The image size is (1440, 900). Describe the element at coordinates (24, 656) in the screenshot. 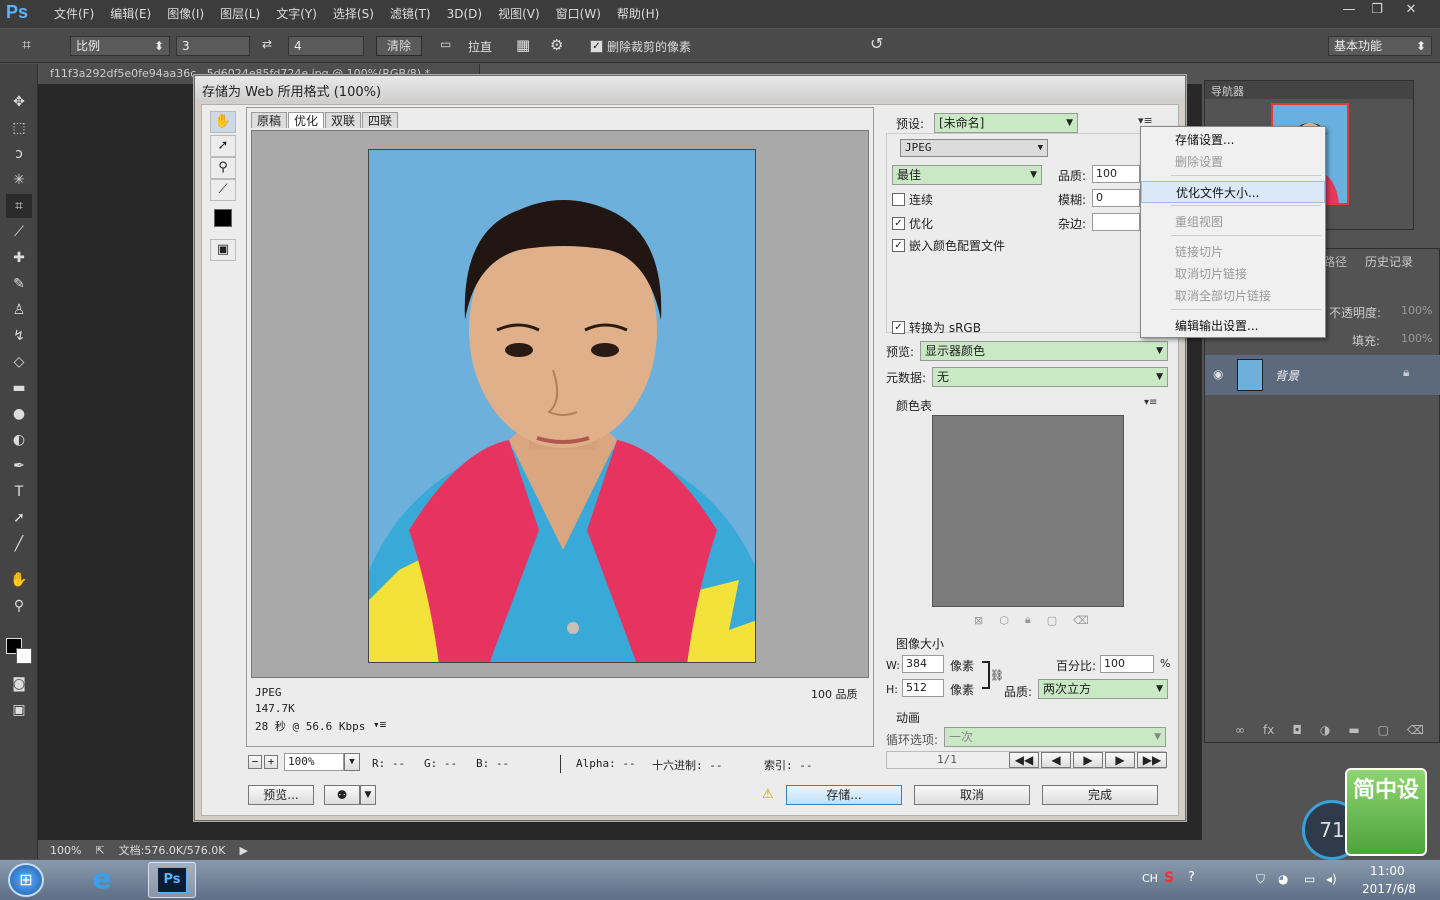

I see `background-color-swatch` at that location.